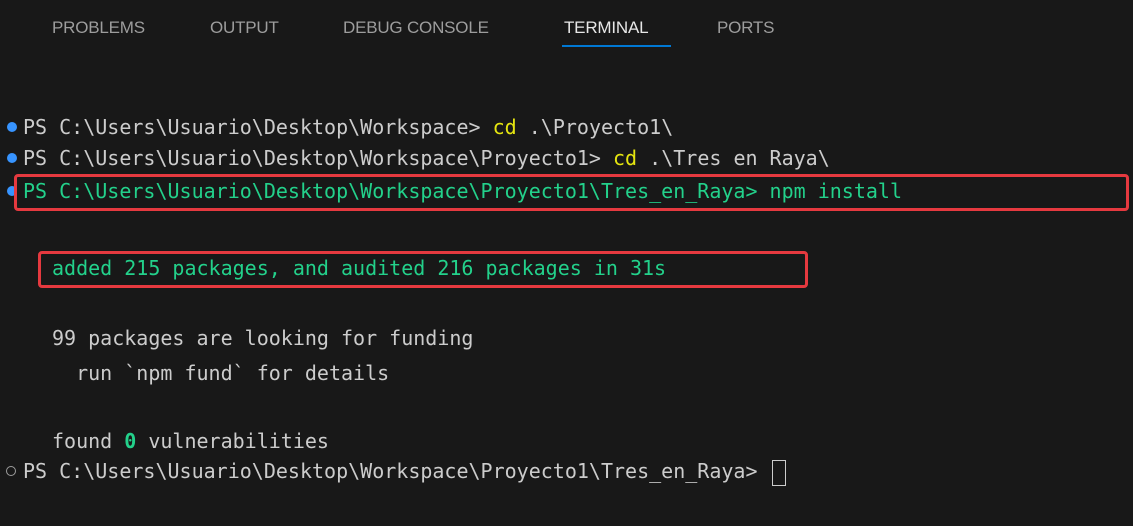 Image resolution: width=1133 pixels, height=526 pixels. I want to click on funding-hint: run `npm fund` for details, so click(221, 373).